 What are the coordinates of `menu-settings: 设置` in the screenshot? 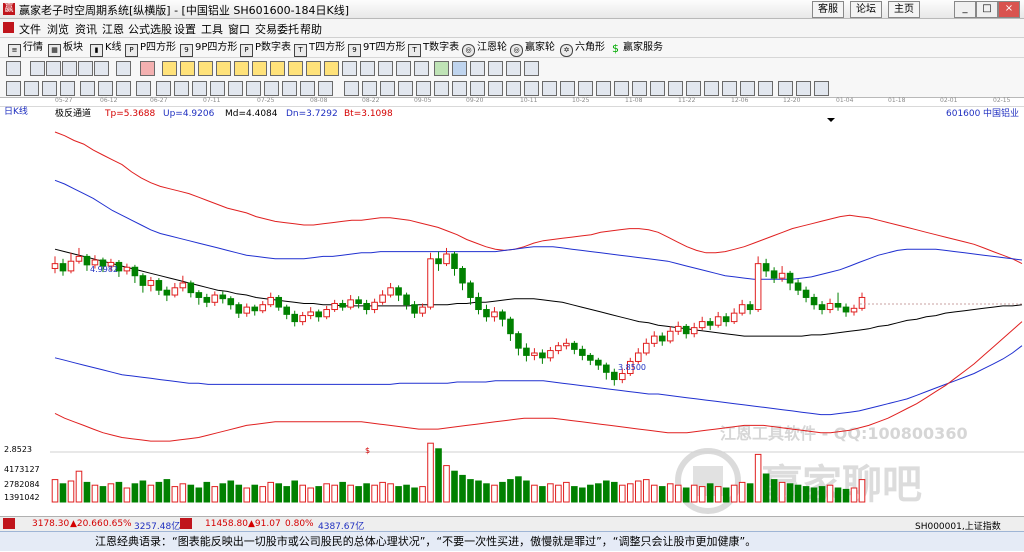 It's located at (185, 29).